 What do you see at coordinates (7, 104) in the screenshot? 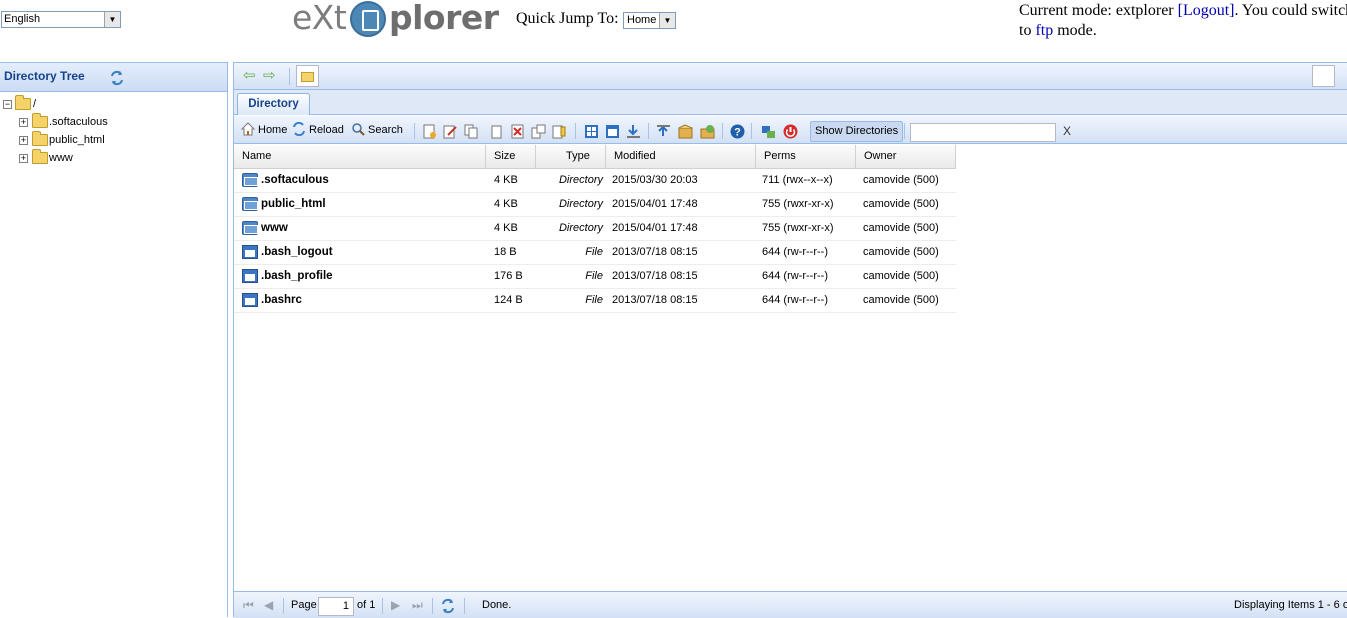
I see `collapse-icon: −` at bounding box center [7, 104].